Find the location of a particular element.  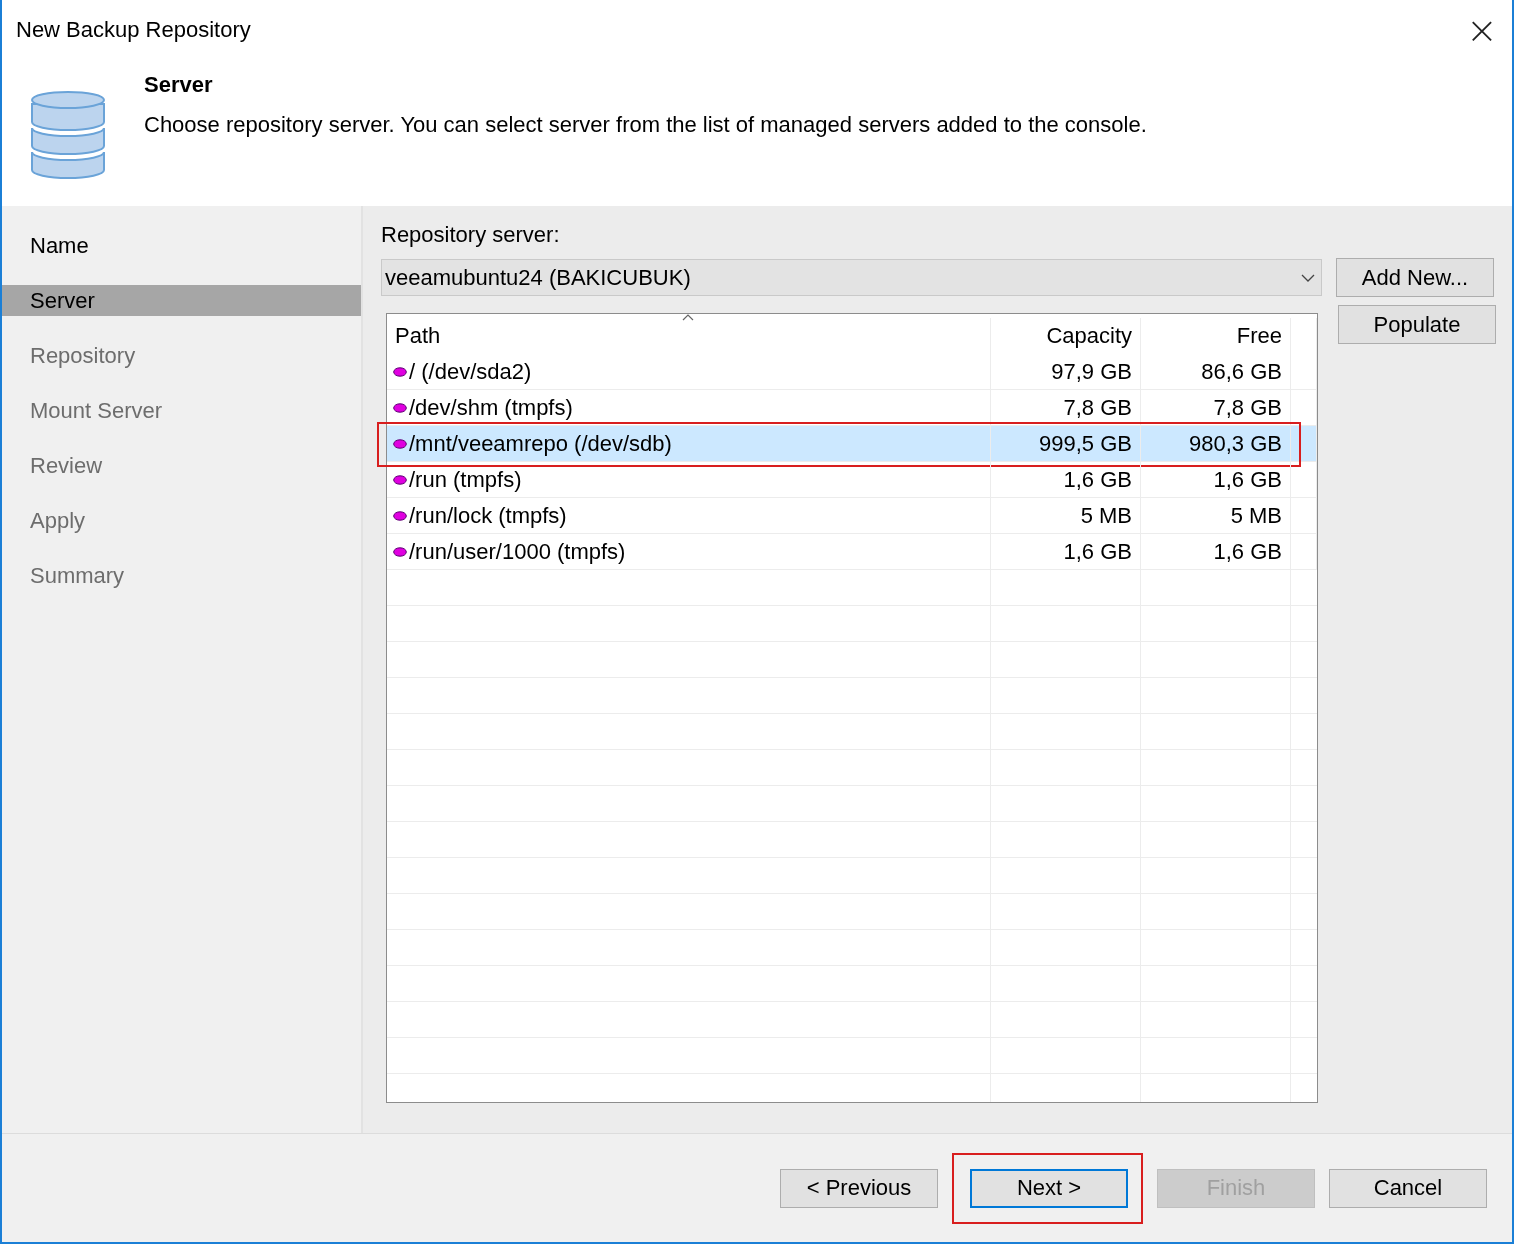

capacity-cell: 7,8 GB is located at coordinates (1097, 408).